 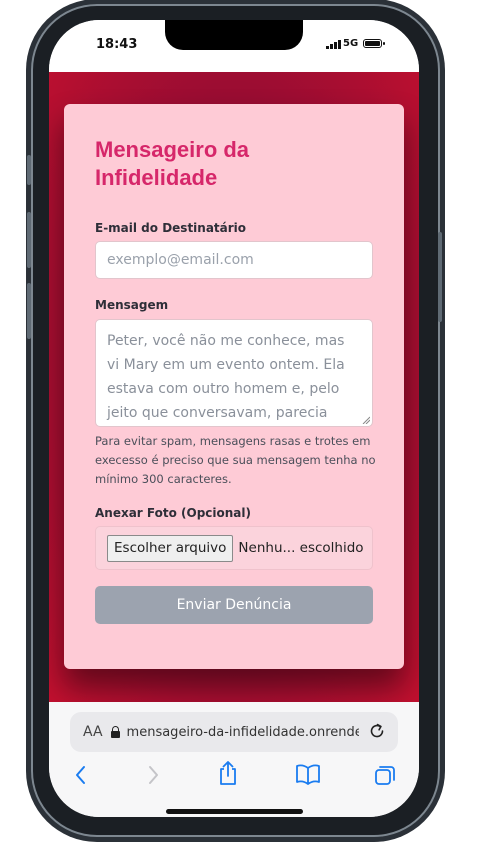 I want to click on message-label: Mensagem, so click(x=132, y=305).